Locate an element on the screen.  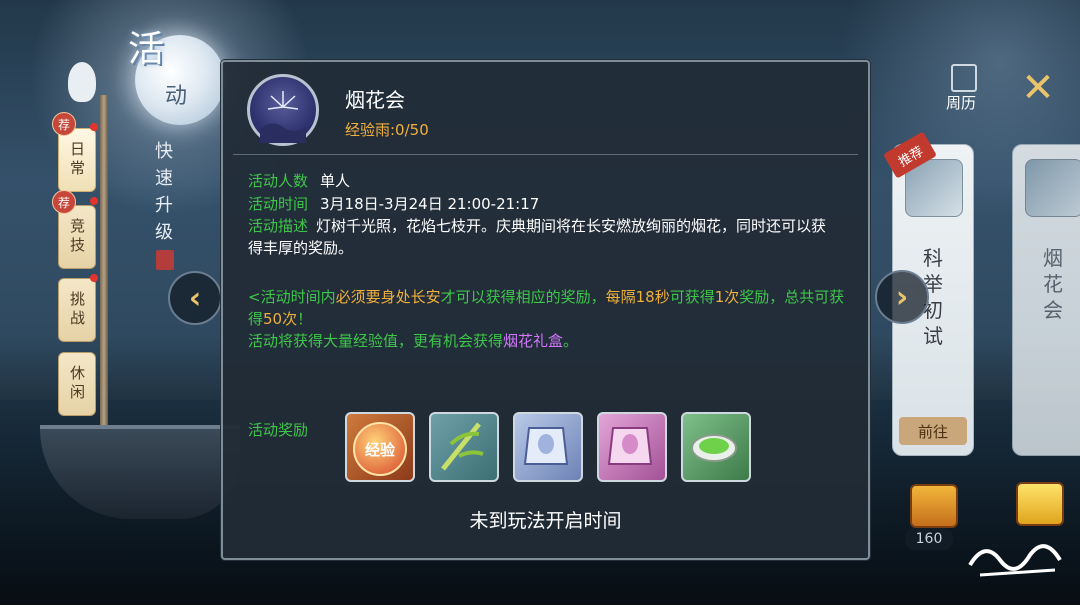
chevron-right-icon: › is located at coordinates (902, 297).